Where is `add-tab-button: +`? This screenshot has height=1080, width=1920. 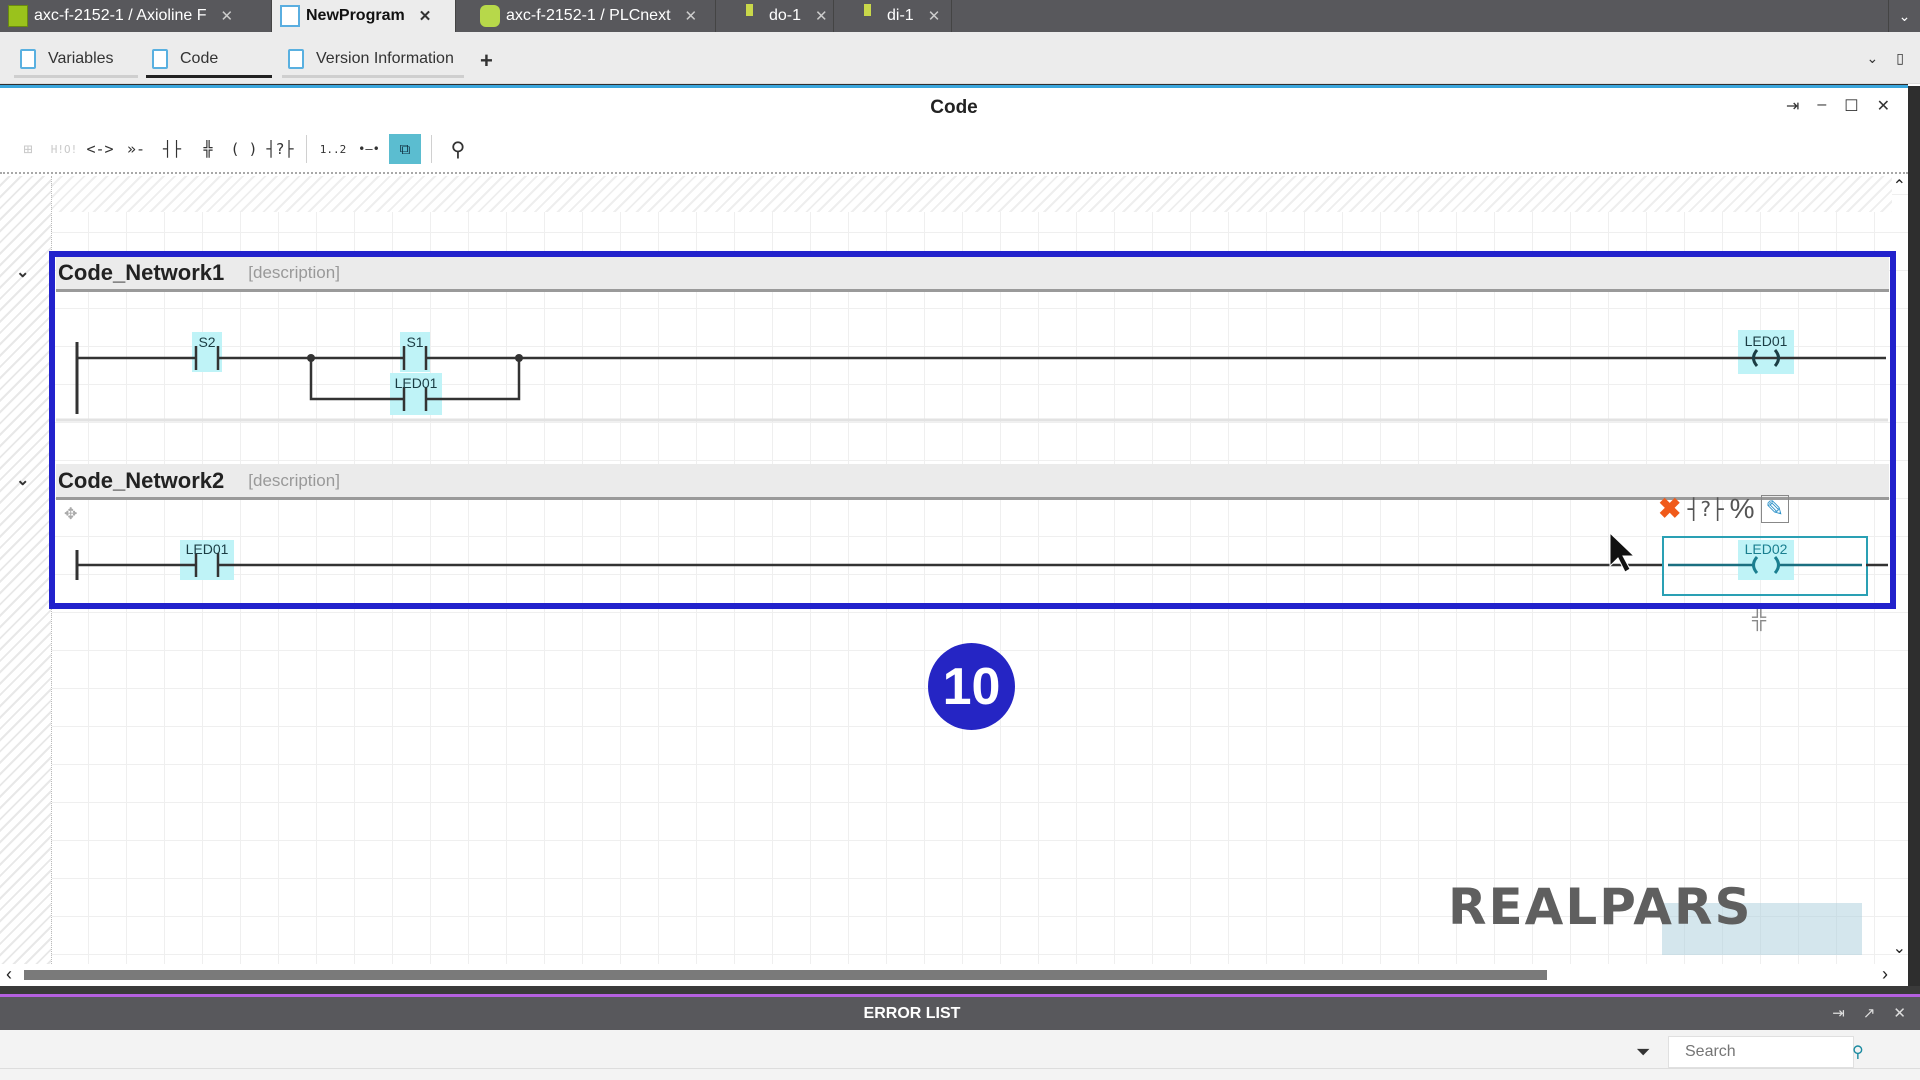 add-tab-button: + is located at coordinates (486, 61).